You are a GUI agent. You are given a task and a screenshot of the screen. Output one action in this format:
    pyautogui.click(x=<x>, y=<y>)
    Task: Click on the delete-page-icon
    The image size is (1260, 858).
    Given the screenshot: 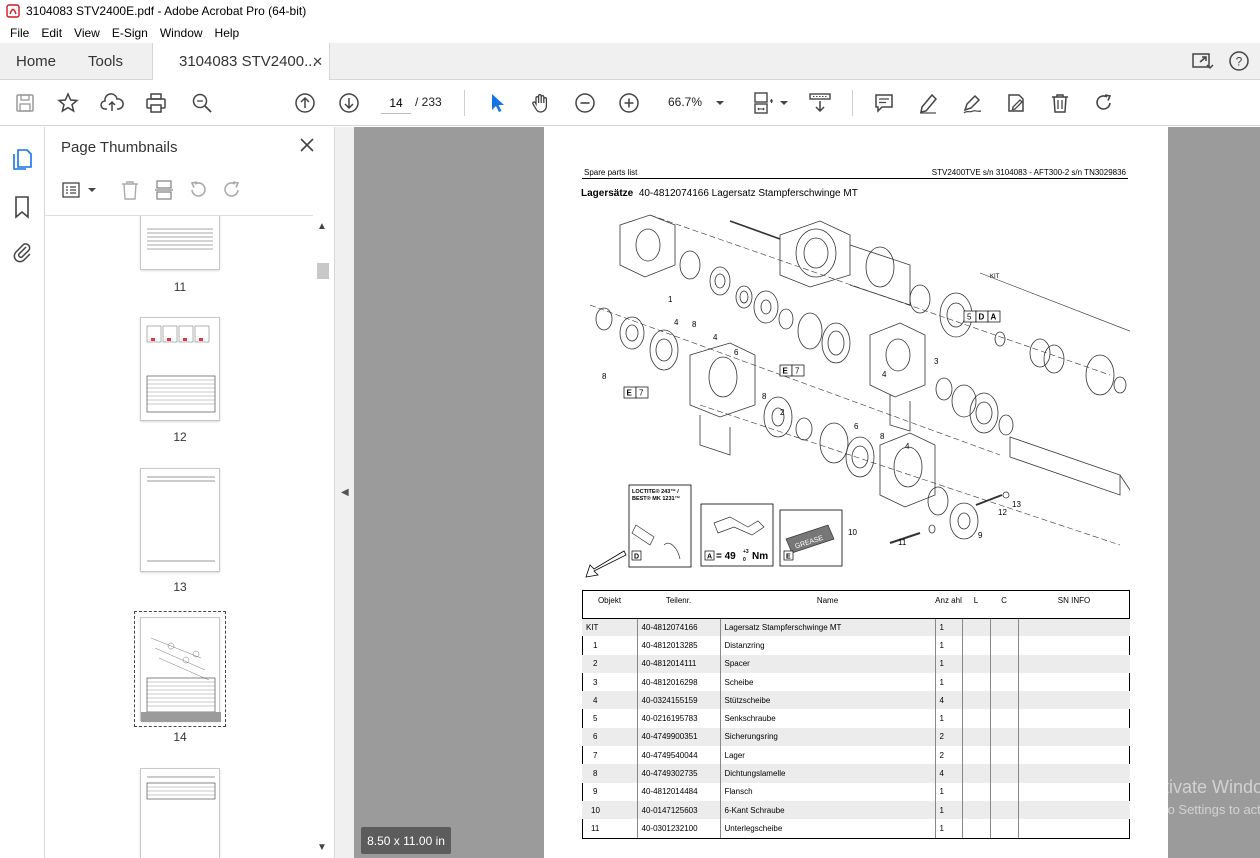 What is the action you would take?
    pyautogui.click(x=130, y=190)
    